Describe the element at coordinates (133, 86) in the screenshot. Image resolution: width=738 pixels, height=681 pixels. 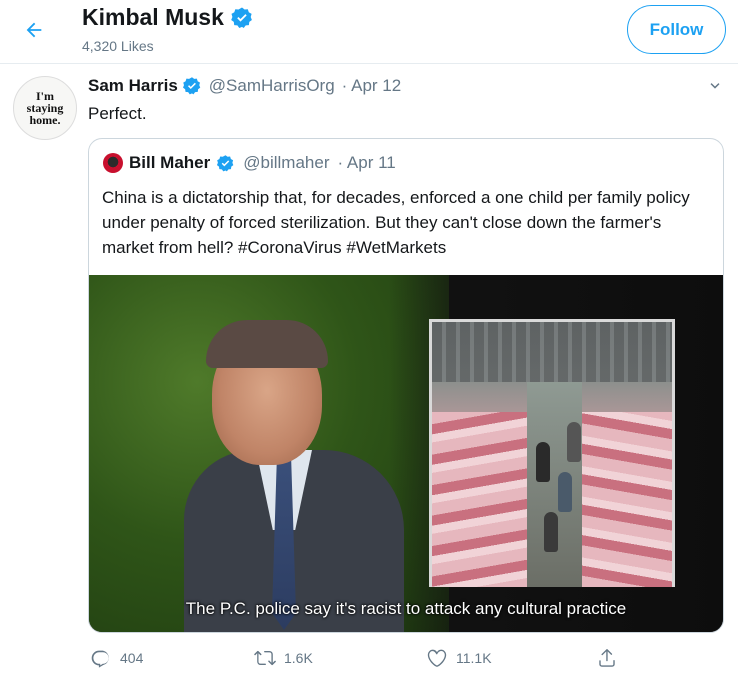
I see `tweet-author-name: Sam Harris` at that location.